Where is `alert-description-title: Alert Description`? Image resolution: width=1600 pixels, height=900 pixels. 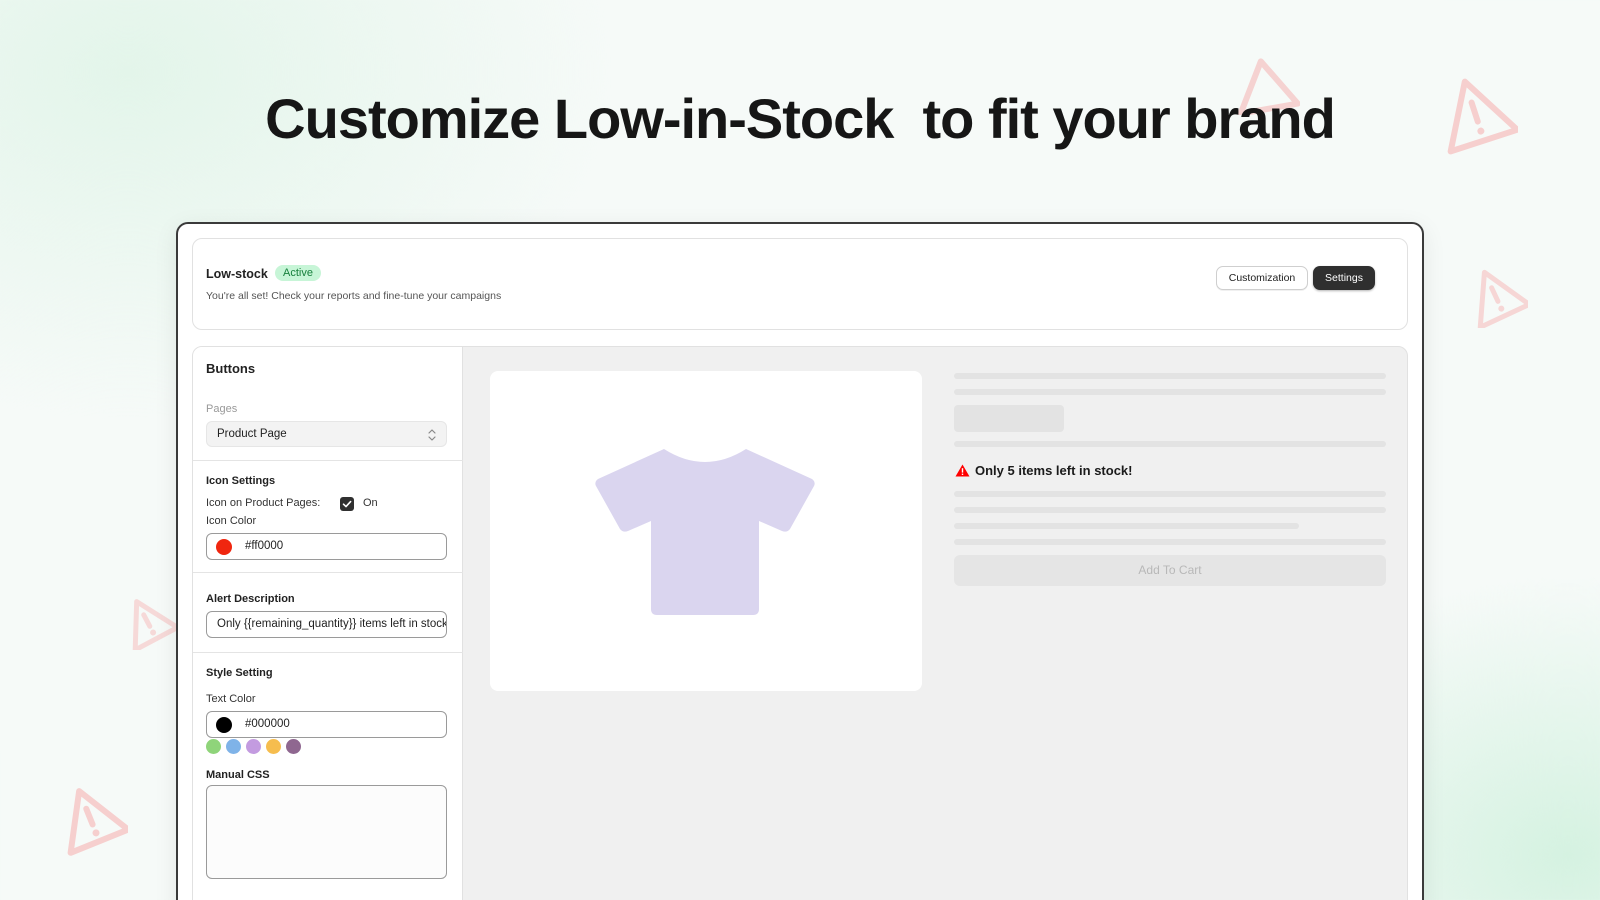 alert-description-title: Alert Description is located at coordinates (250, 599).